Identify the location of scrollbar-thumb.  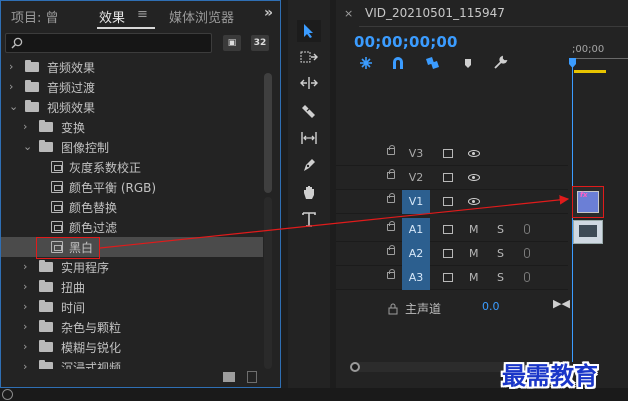
(268, 133).